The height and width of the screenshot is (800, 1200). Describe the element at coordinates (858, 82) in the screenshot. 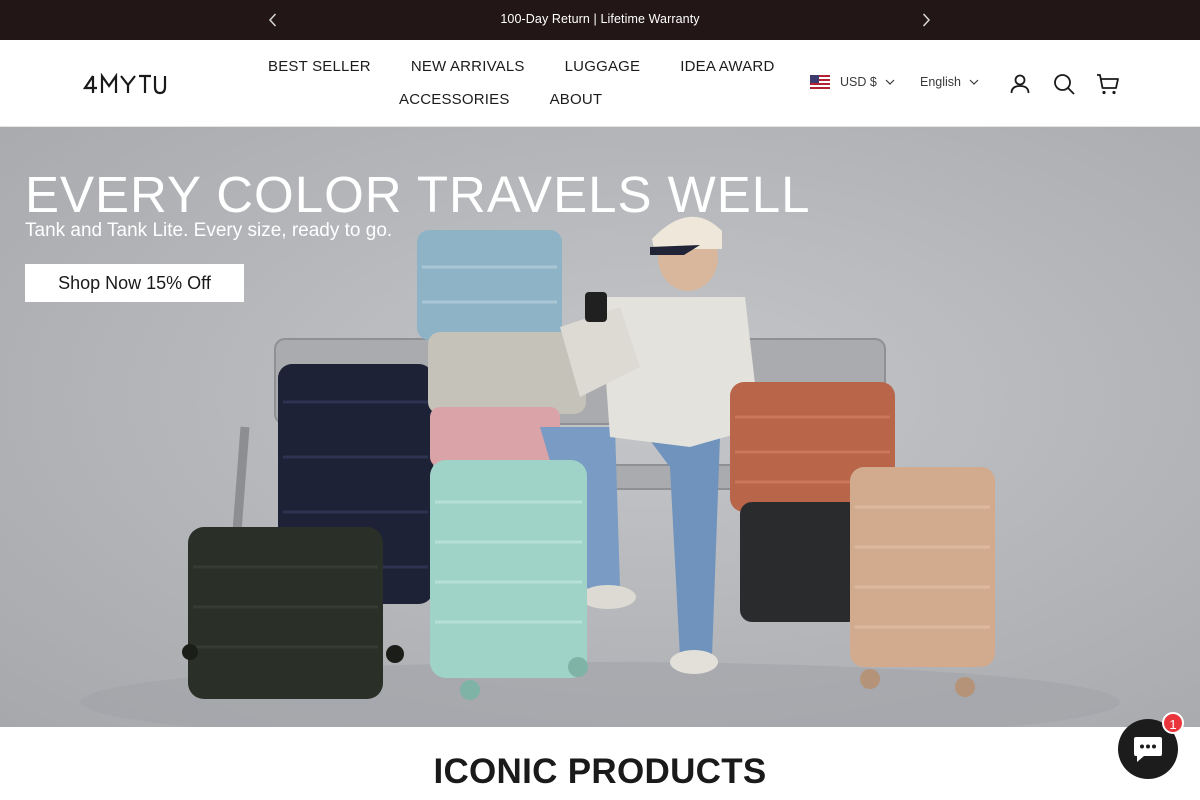

I see `currency-label: USD $` at that location.